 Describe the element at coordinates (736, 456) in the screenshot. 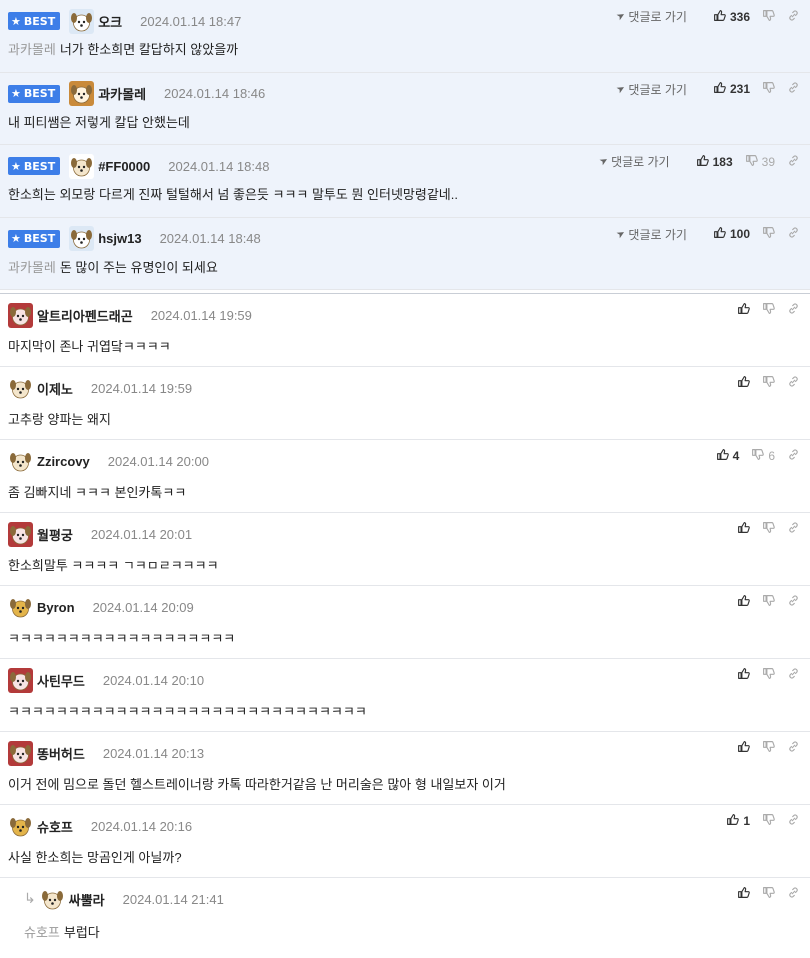

I see `upvote-count: 4` at that location.